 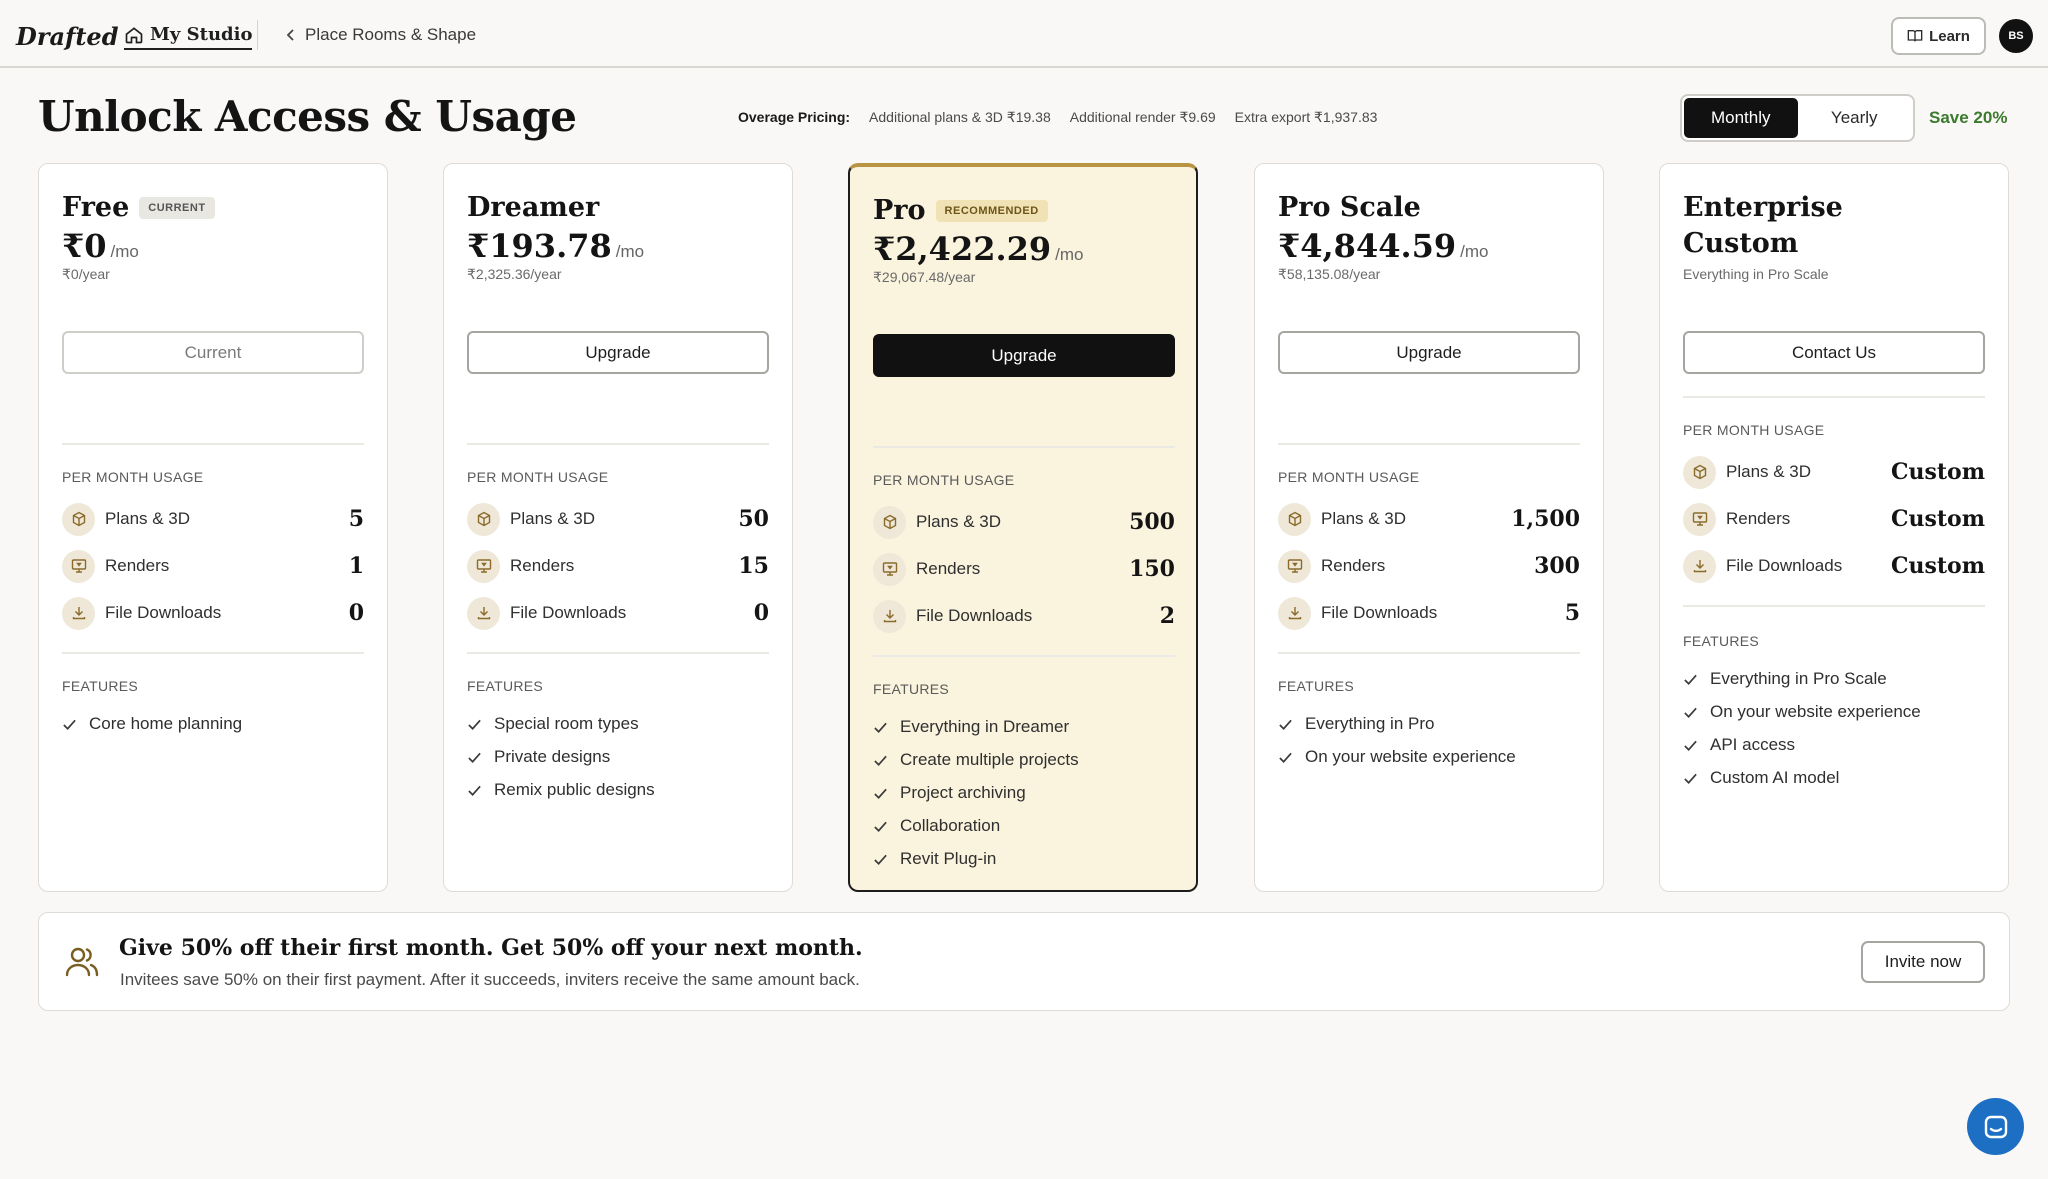 What do you see at coordinates (201, 34) in the screenshot?
I see `my-studio-label: My Studio` at bounding box center [201, 34].